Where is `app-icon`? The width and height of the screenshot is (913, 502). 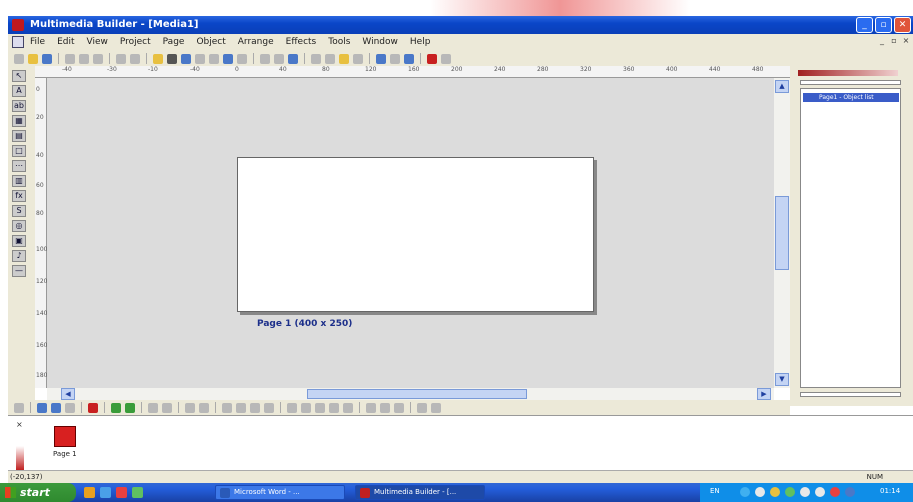 app-icon is located at coordinates (18, 25).